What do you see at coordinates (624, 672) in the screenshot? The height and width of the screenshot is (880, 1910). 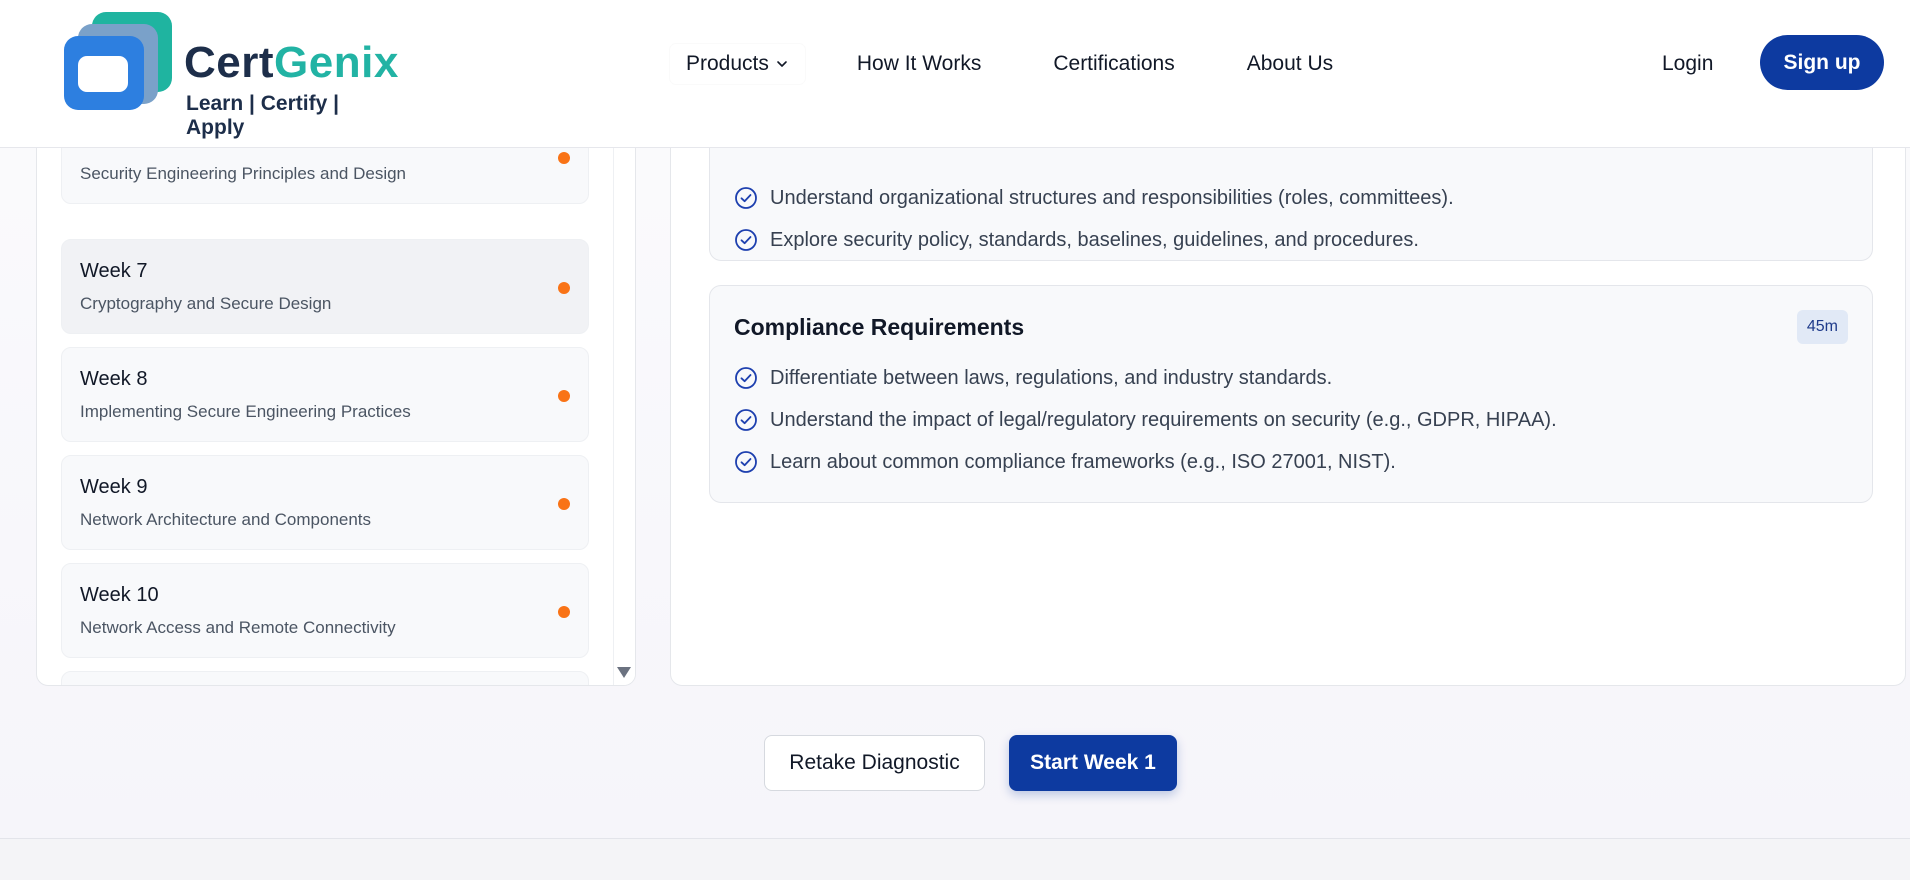 I see `scroll-down-arrow-icon` at bounding box center [624, 672].